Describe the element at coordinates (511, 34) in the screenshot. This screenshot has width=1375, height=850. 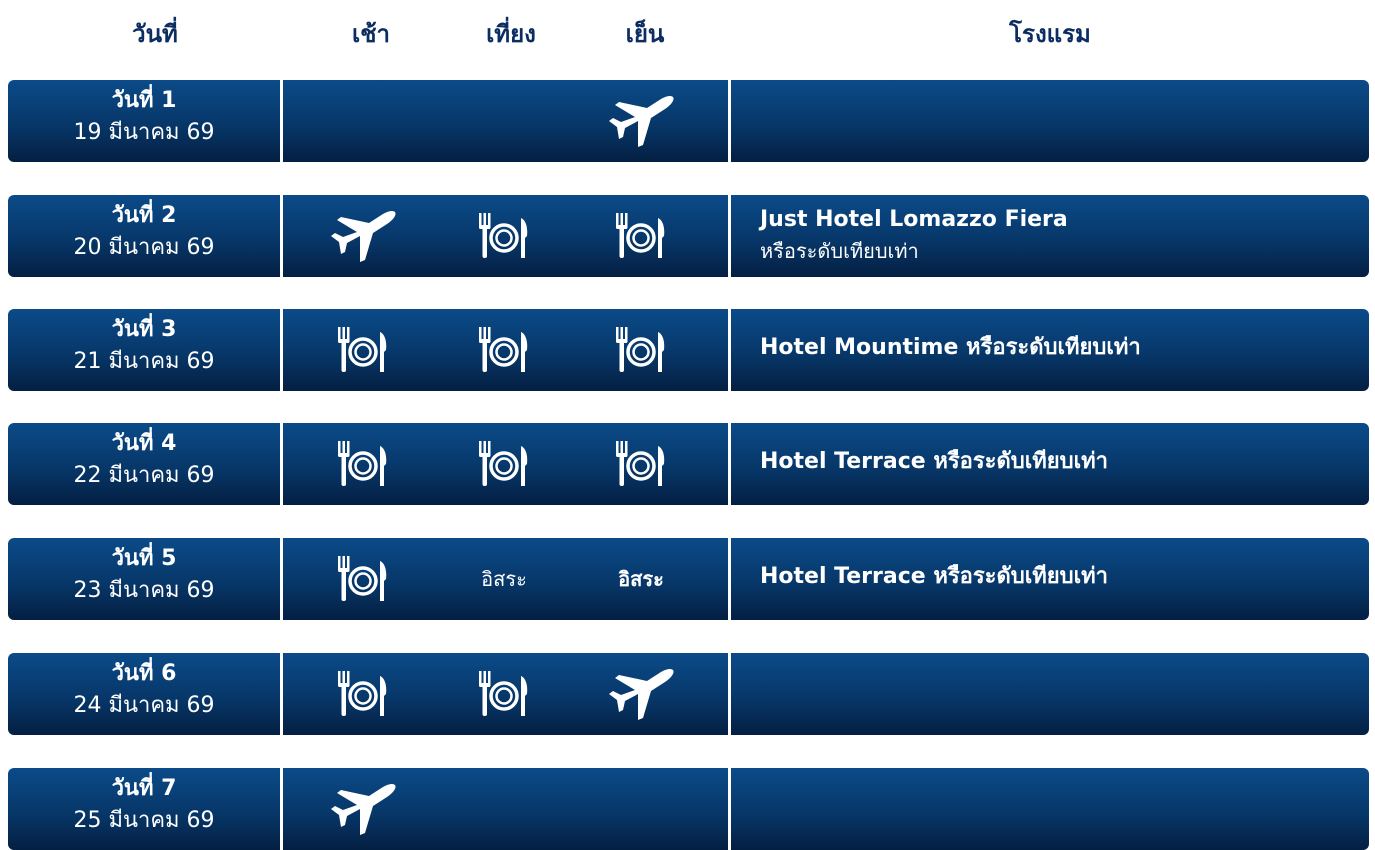
I see `header-lunch: เที่ยง` at that location.